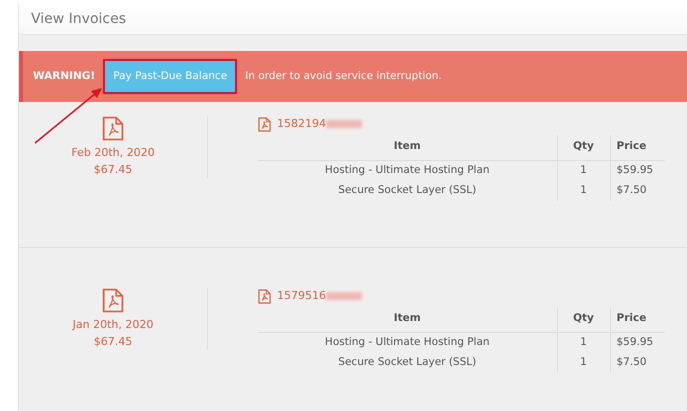 This screenshot has width=687, height=411. What do you see at coordinates (113, 325) in the screenshot?
I see `invoice-date: Jan 20th, 2020` at bounding box center [113, 325].